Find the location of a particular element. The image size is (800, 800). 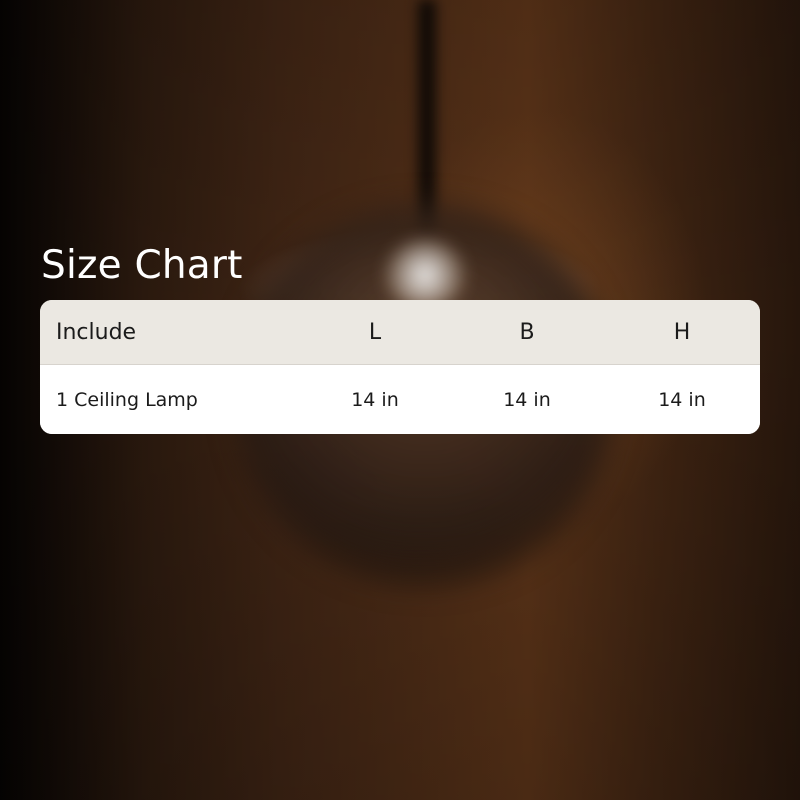

lamp-cord is located at coordinates (427, 117).